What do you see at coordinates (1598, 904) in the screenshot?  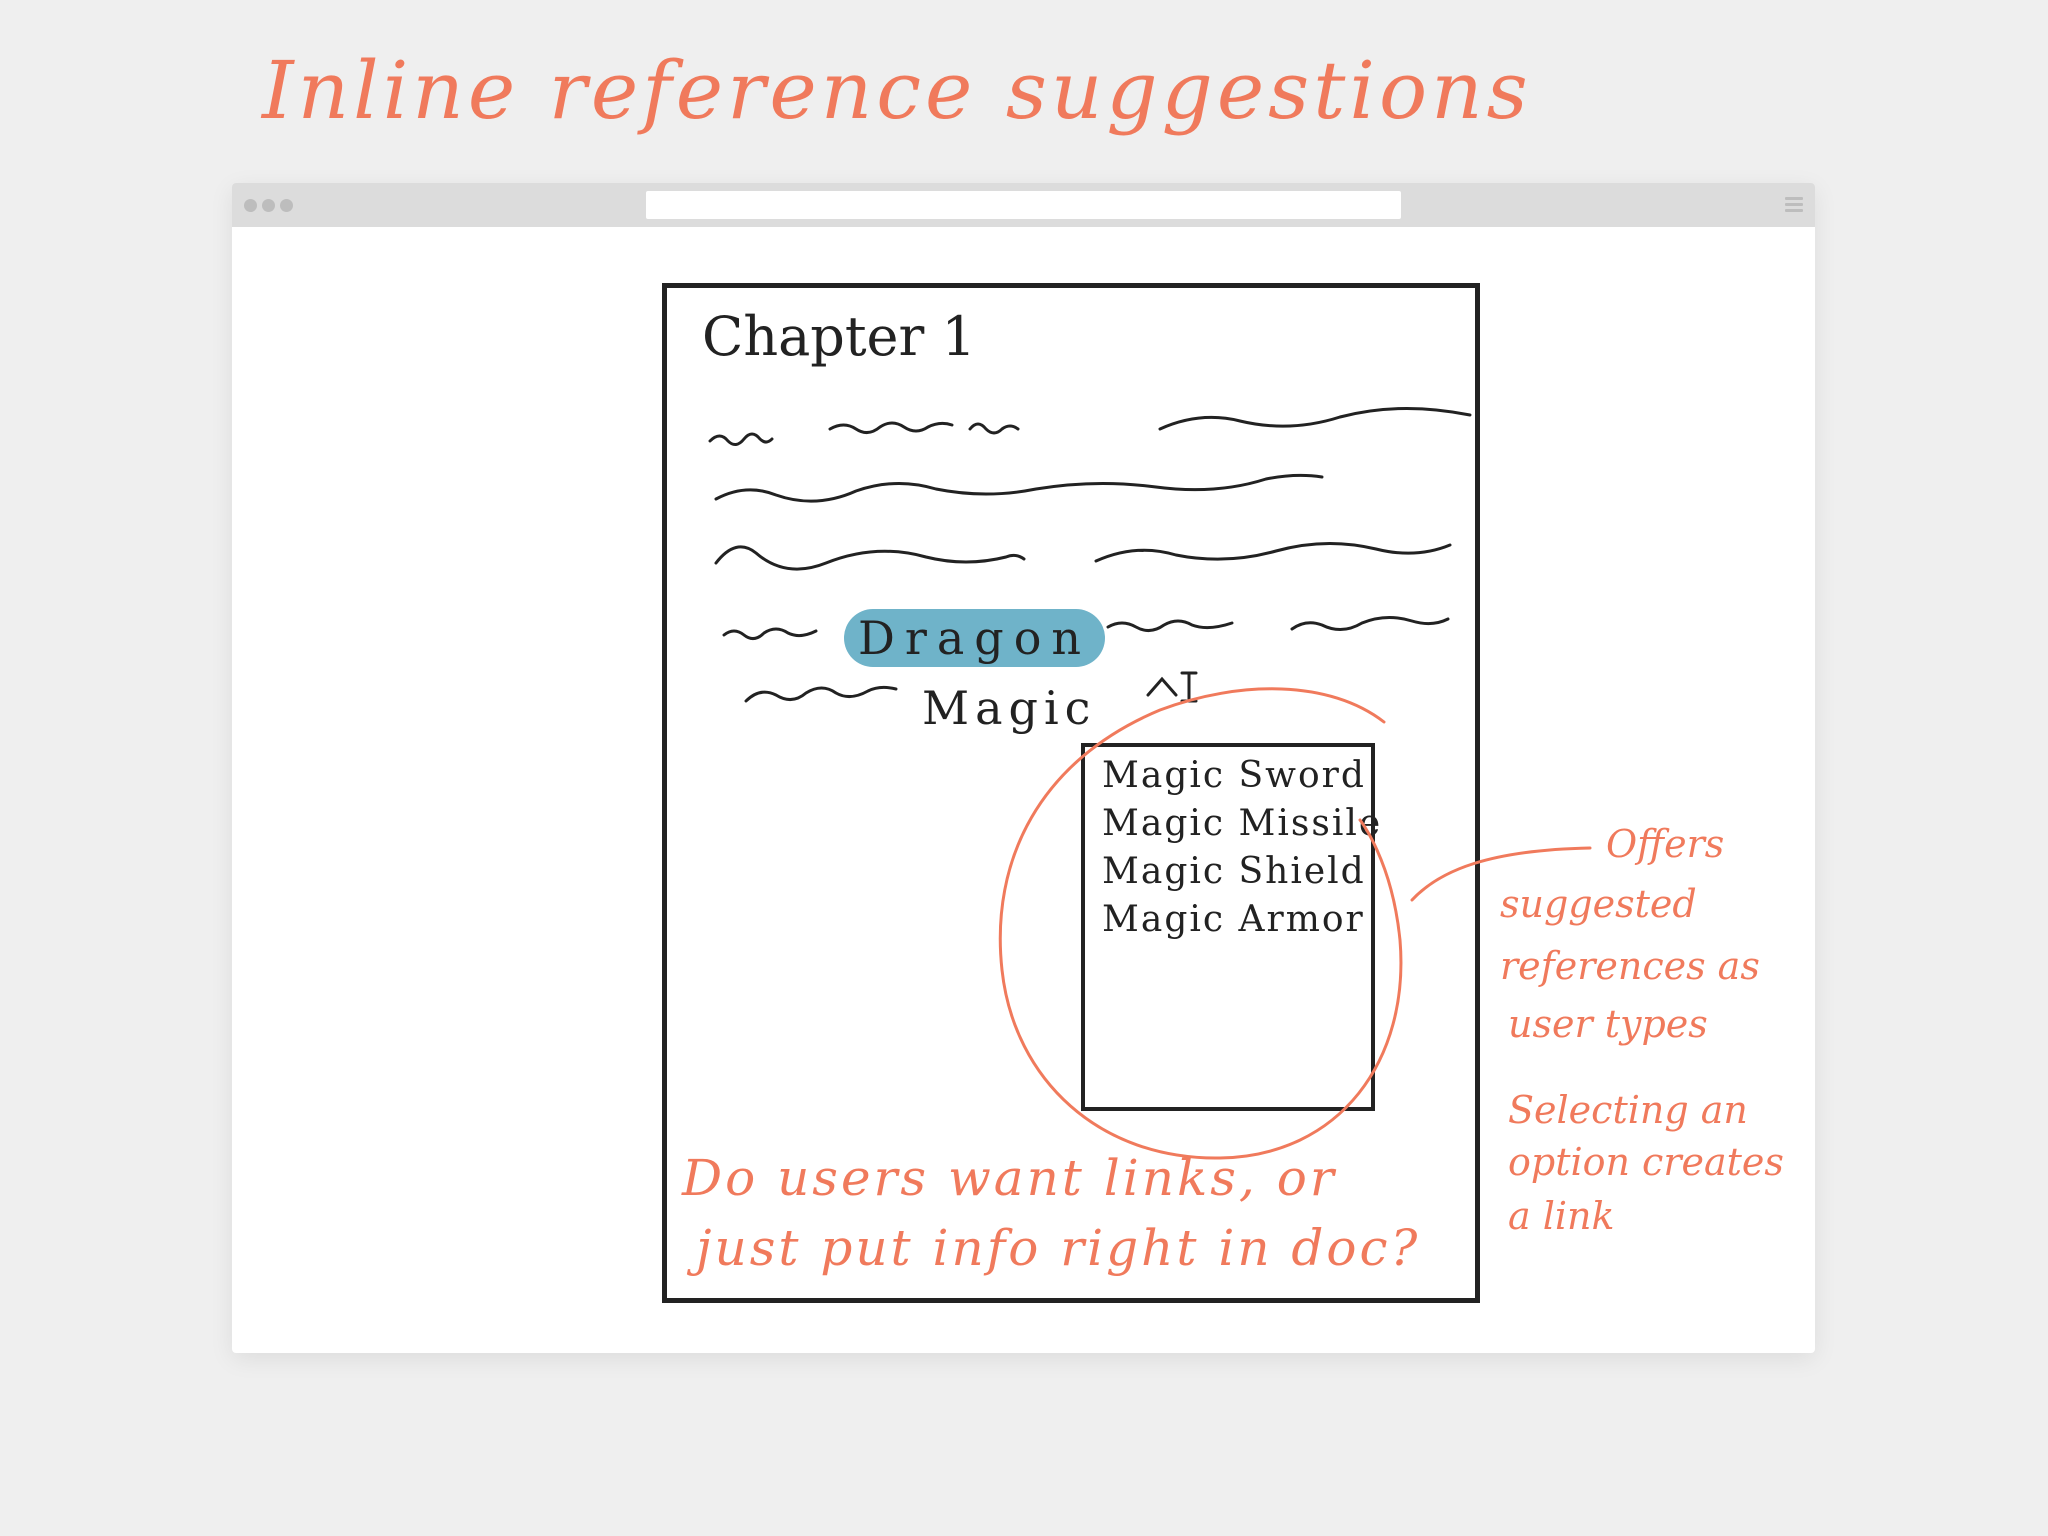 I see `right-note-1-line-2: suggested` at bounding box center [1598, 904].